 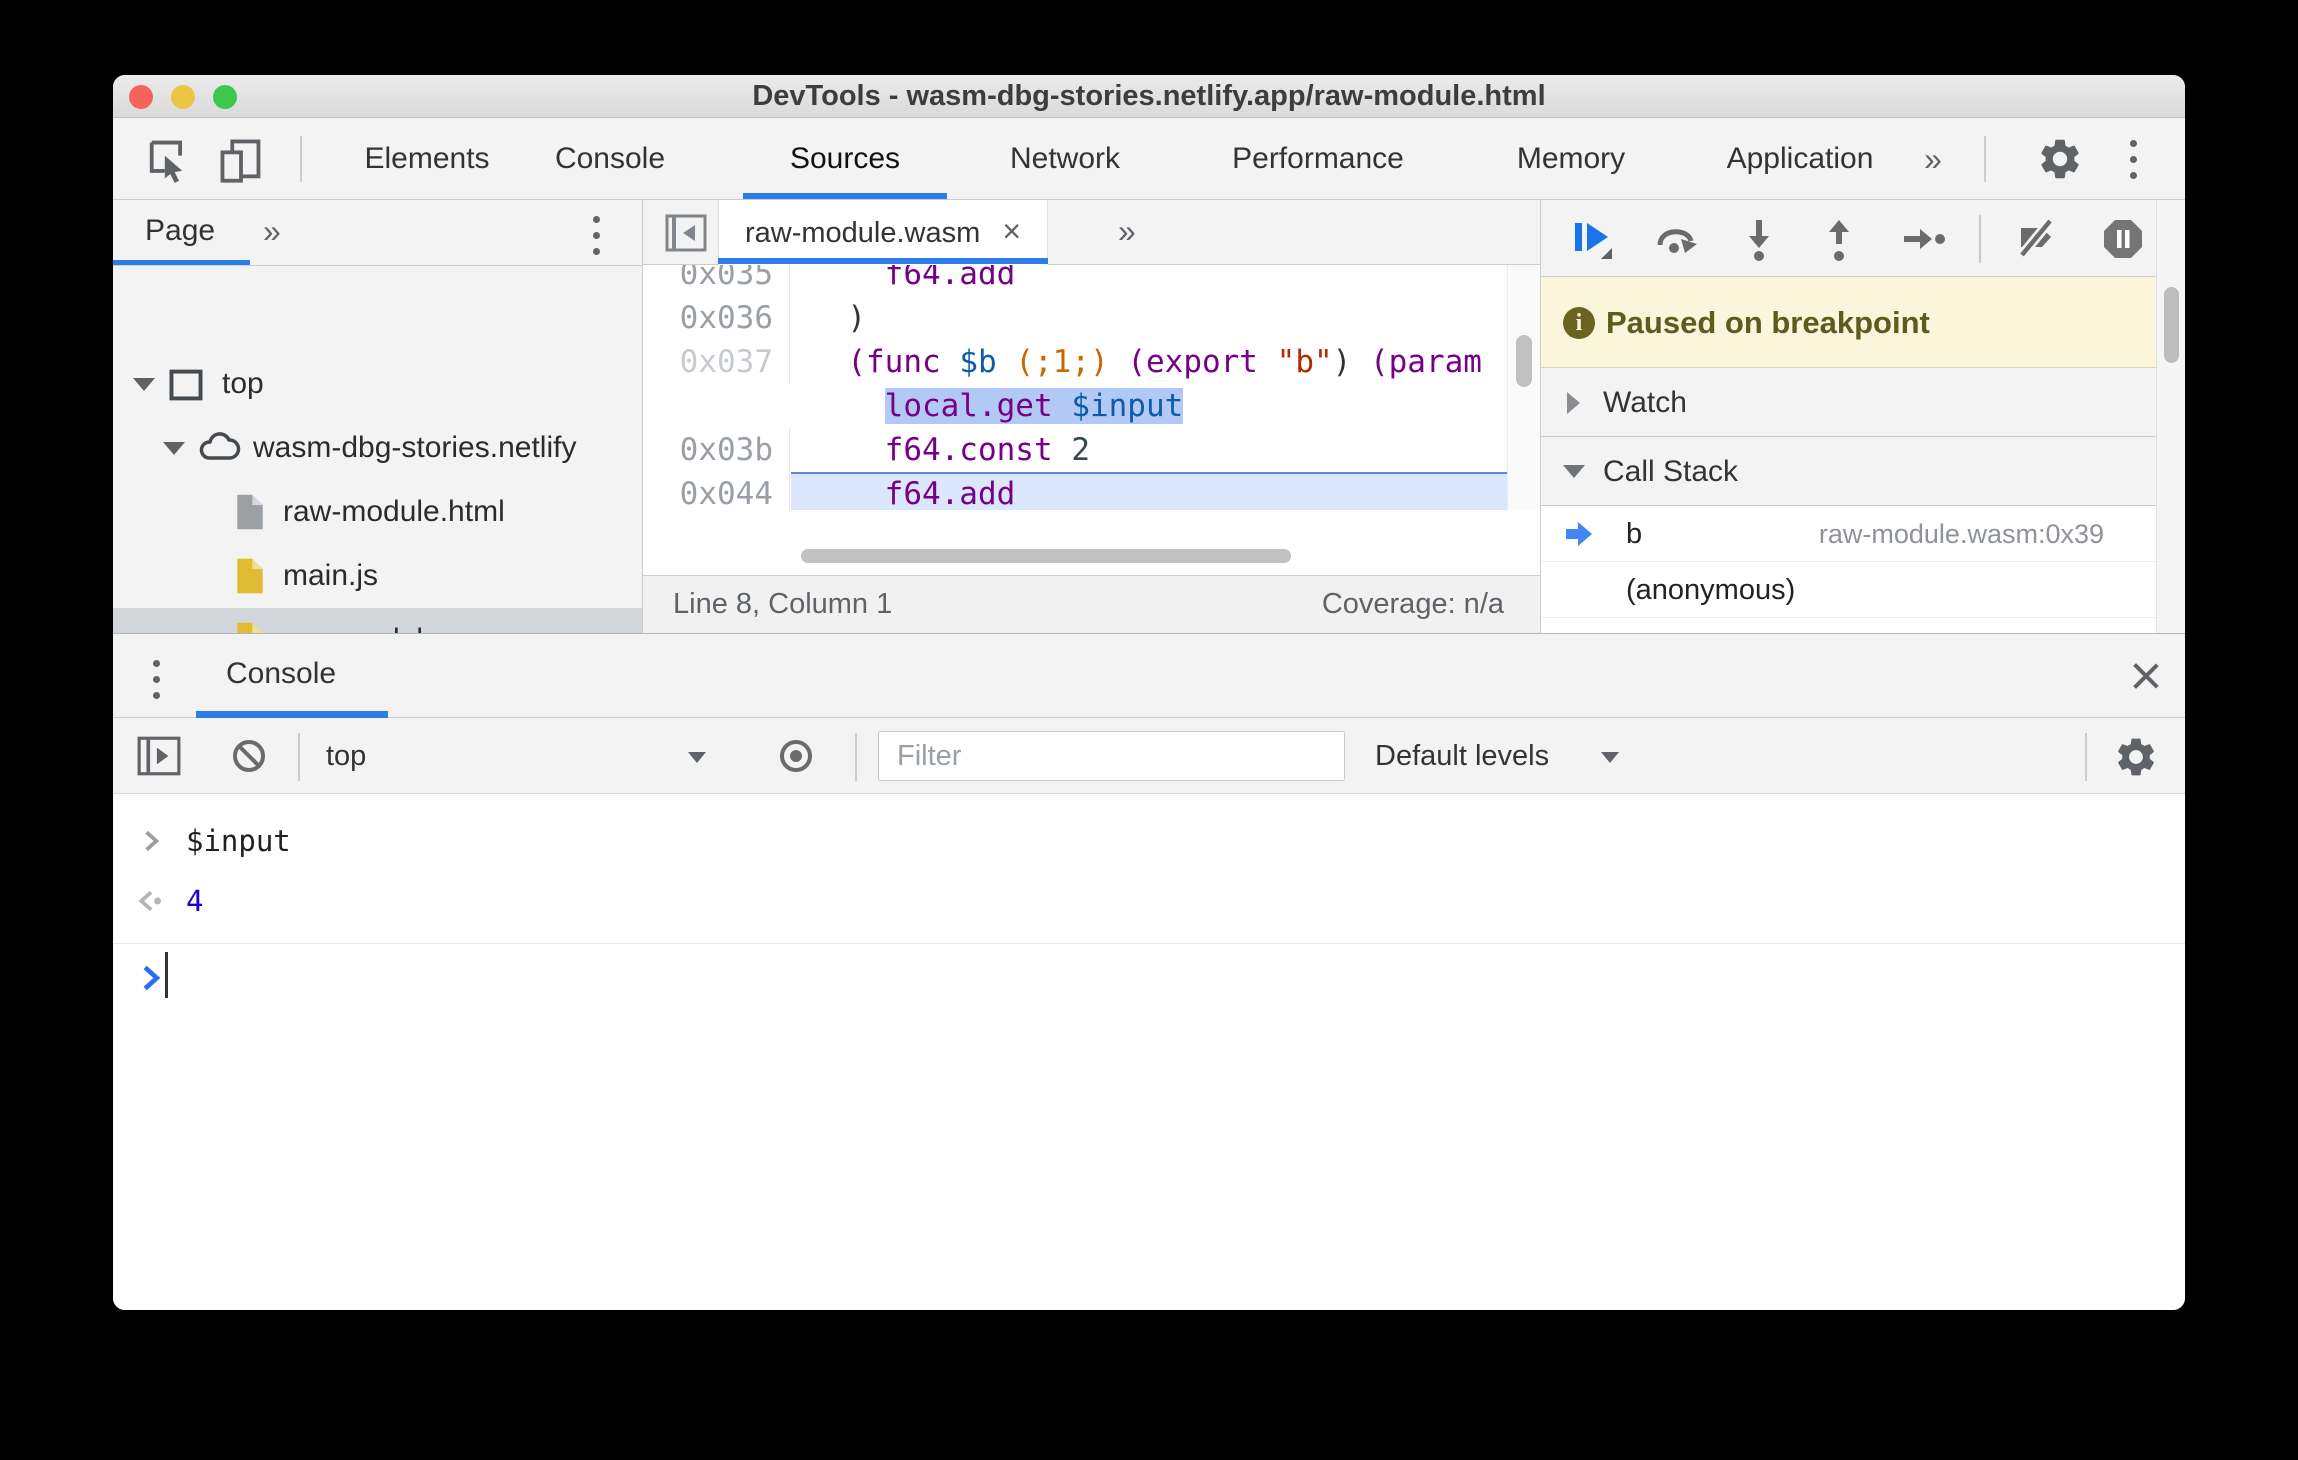 I want to click on paused-message: Paused on breakpoint, so click(x=1768, y=322).